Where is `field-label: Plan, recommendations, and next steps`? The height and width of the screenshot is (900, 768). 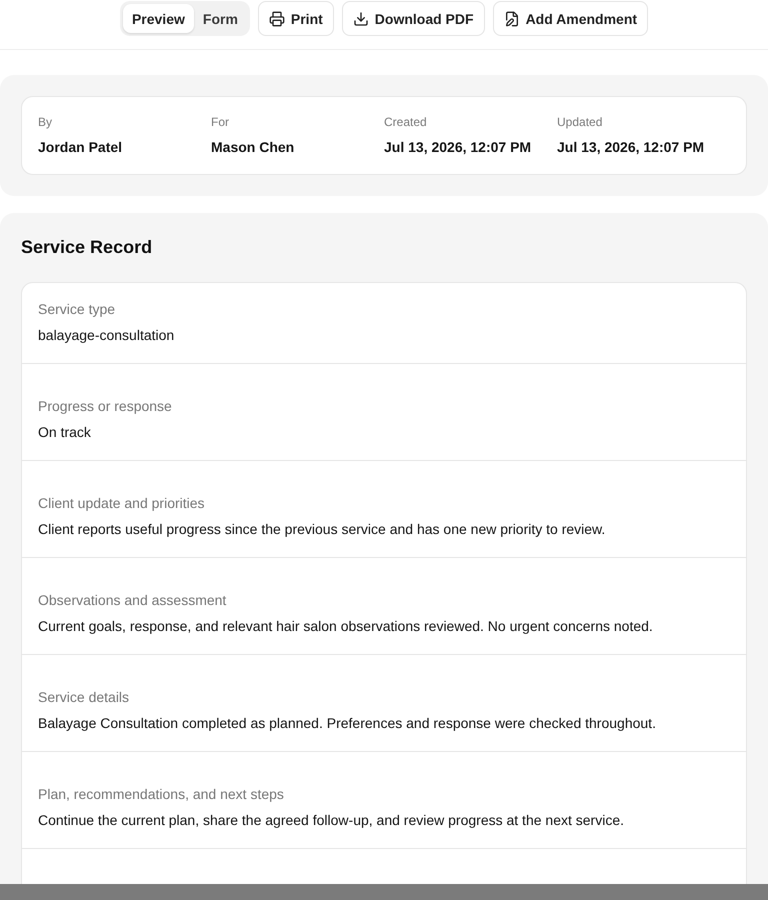
field-label: Plan, recommendations, and next steps is located at coordinates (161, 794).